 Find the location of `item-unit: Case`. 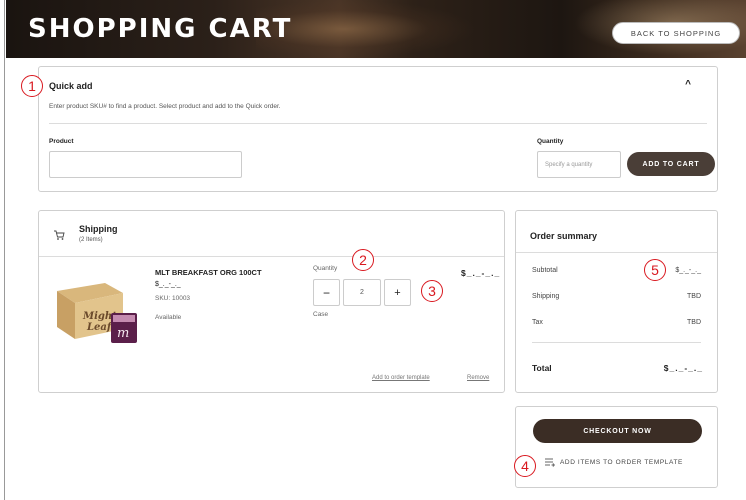

item-unit: Case is located at coordinates (321, 314).